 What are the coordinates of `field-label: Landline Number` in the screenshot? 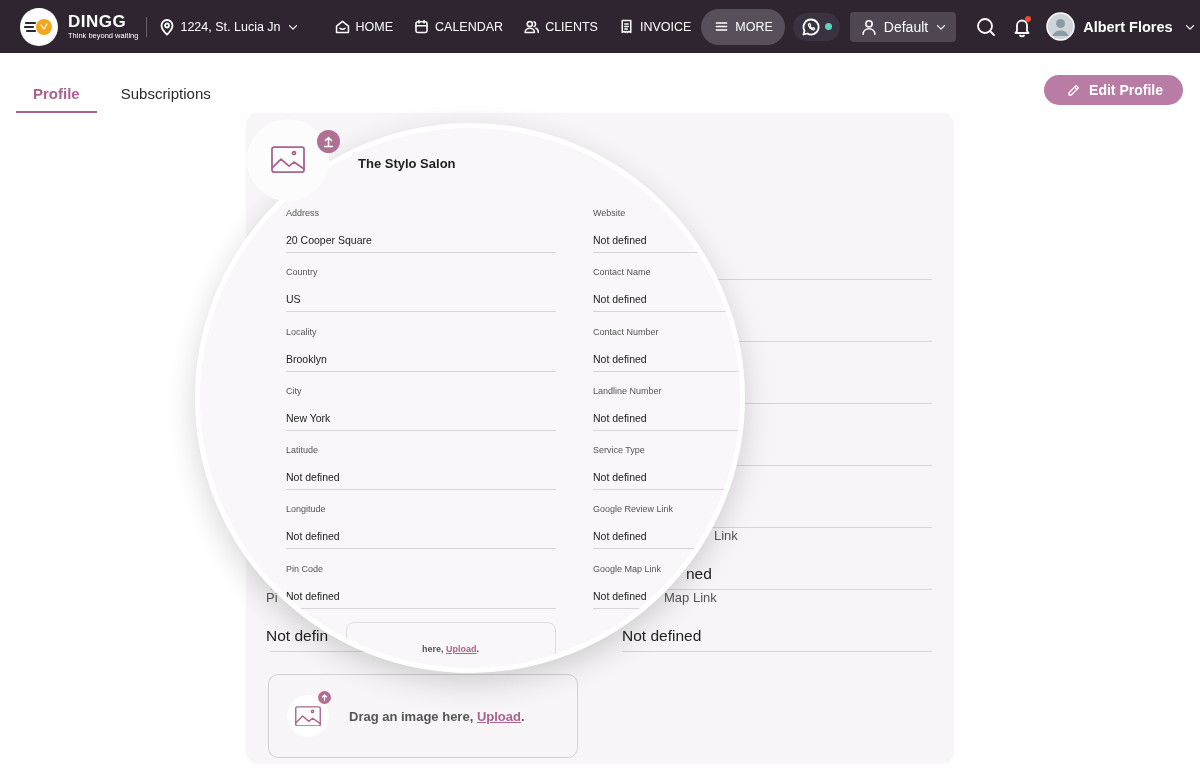 It's located at (627, 390).